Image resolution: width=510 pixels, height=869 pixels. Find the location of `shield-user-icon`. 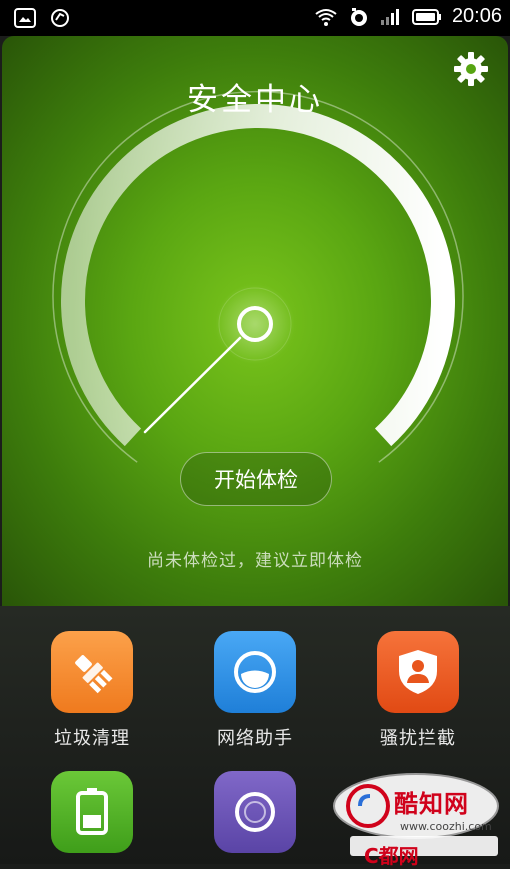

shield-user-icon is located at coordinates (418, 672).